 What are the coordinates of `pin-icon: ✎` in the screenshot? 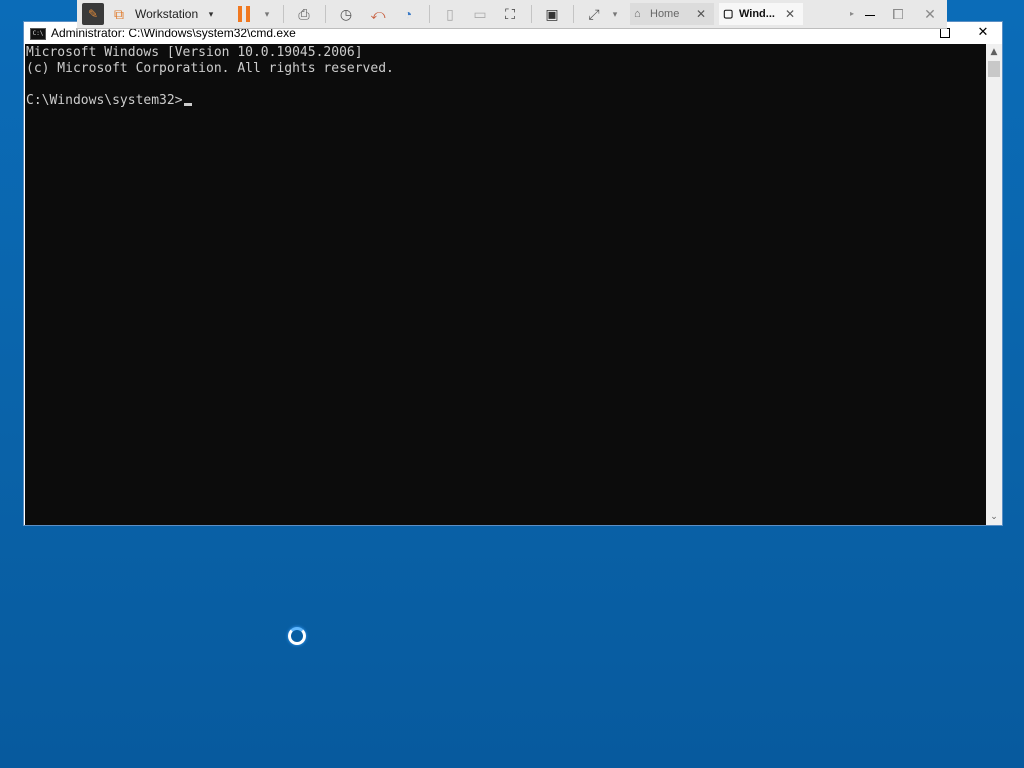 It's located at (93, 14).